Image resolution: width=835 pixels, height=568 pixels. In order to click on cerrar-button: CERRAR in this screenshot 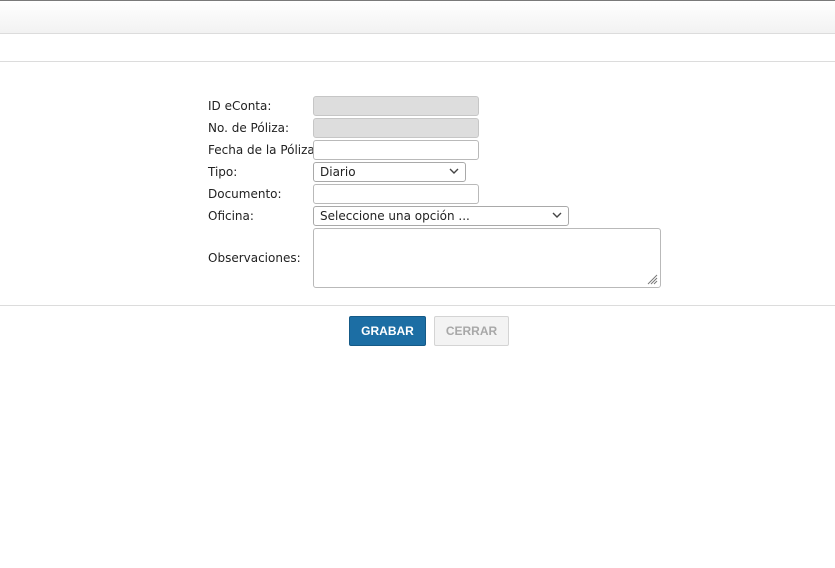, I will do `click(471, 331)`.